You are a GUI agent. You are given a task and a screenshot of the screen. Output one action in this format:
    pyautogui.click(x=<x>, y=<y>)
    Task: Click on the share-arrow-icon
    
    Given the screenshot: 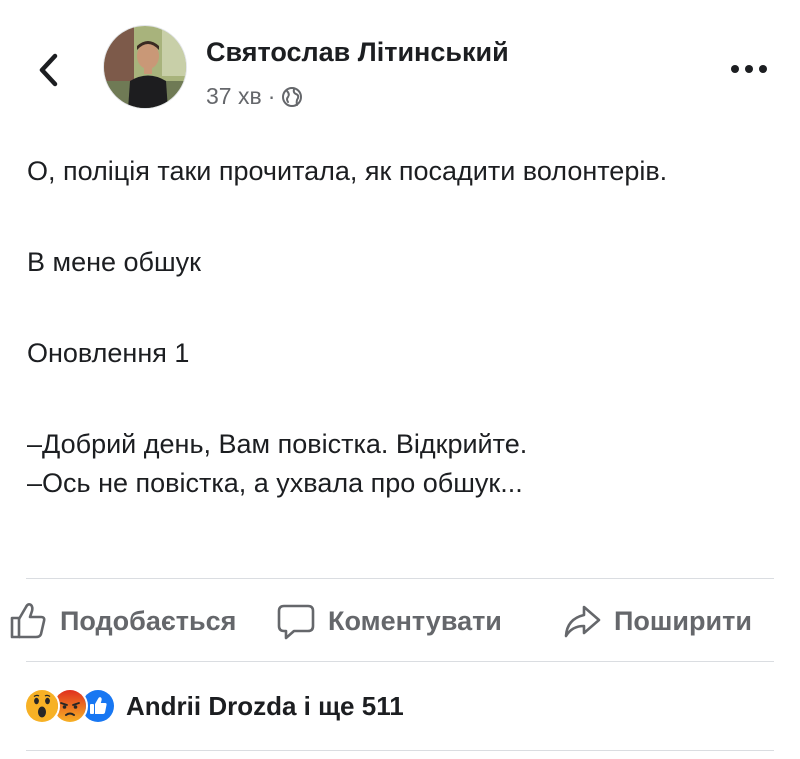 What is the action you would take?
    pyautogui.click(x=582, y=621)
    